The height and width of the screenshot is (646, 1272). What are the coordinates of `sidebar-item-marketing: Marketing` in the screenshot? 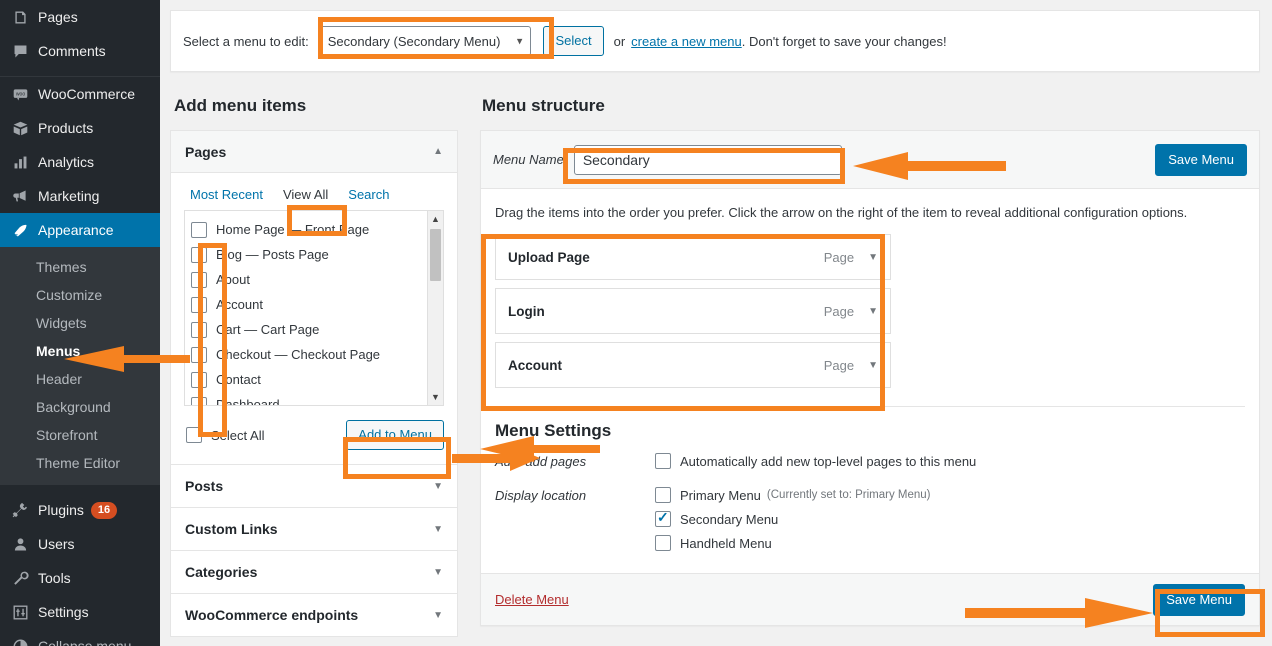 It's located at (80, 196).